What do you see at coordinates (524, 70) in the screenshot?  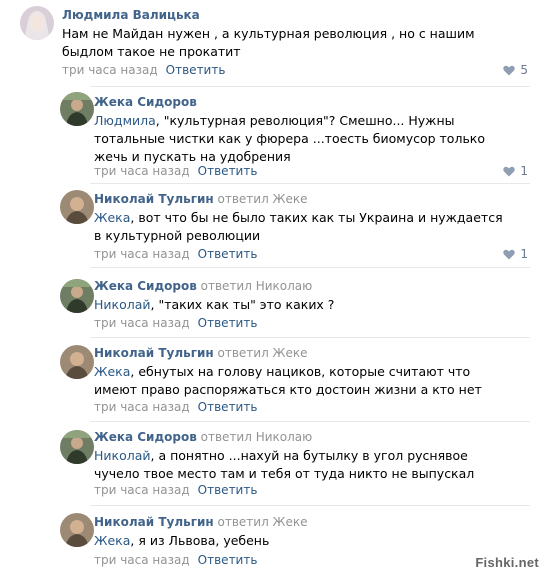 I see `like-count: 5` at bounding box center [524, 70].